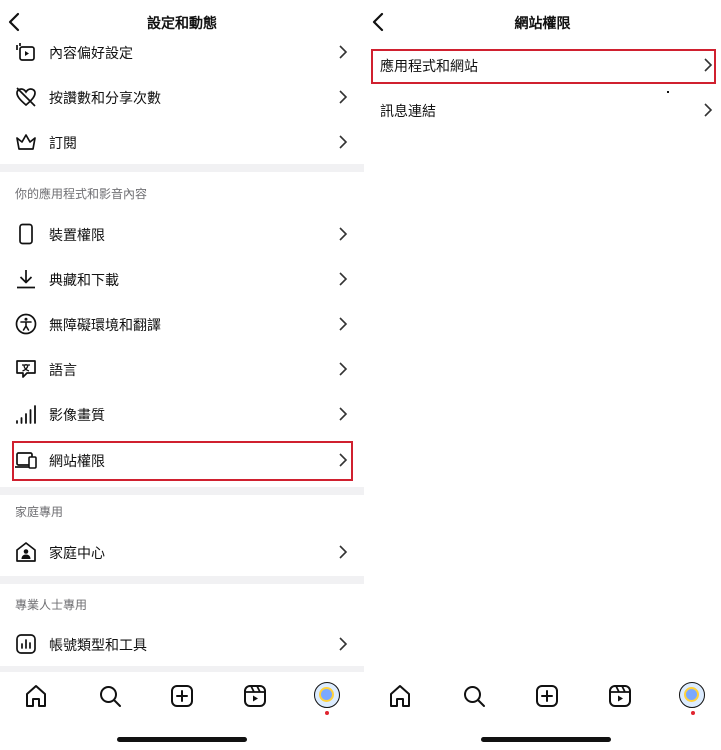 The width and height of the screenshot is (721, 750). What do you see at coordinates (182, 552) in the screenshot?
I see `settings-item-family-center: 家庭中心` at bounding box center [182, 552].